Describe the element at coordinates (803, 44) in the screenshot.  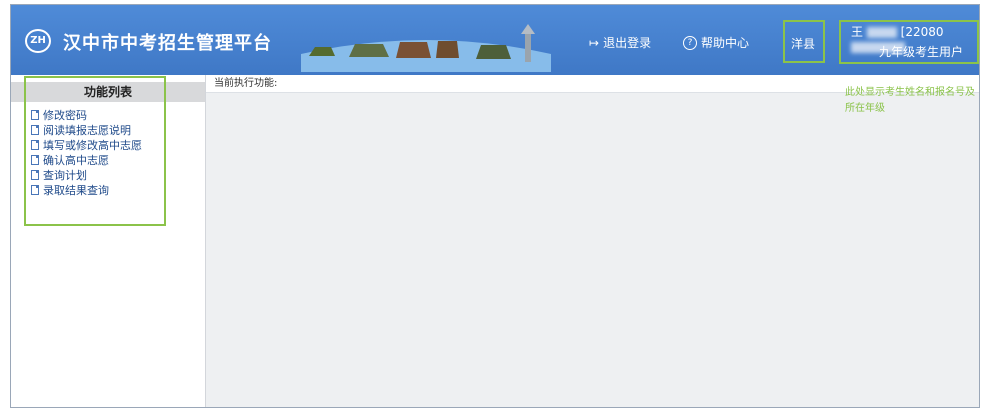
I see `county-name: 洋县` at that location.